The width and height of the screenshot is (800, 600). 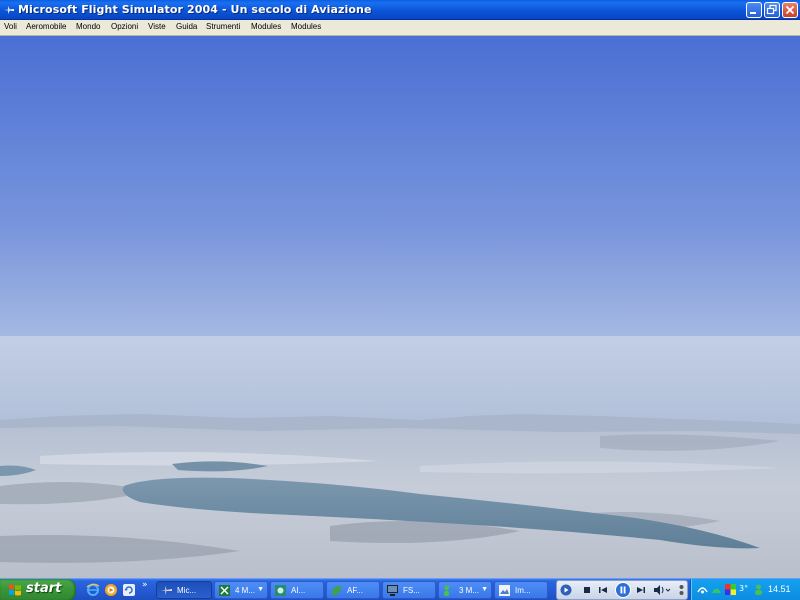 I want to click on temperature-readout: 3°, so click(x=743, y=588).